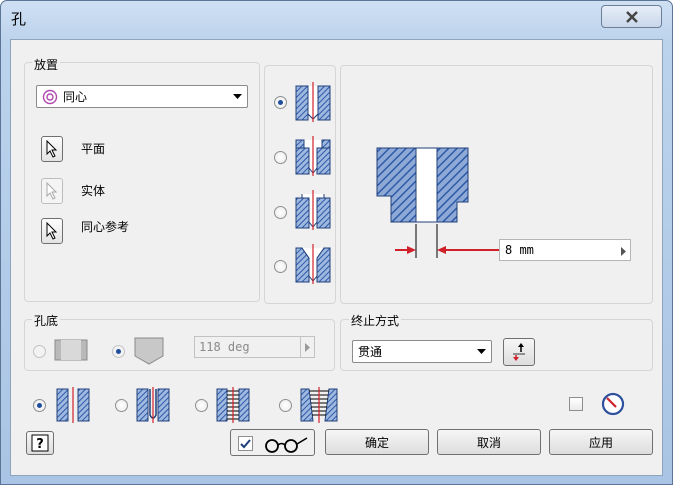 The width and height of the screenshot is (673, 485). I want to click on hole-preview-diagram, so click(438, 202).